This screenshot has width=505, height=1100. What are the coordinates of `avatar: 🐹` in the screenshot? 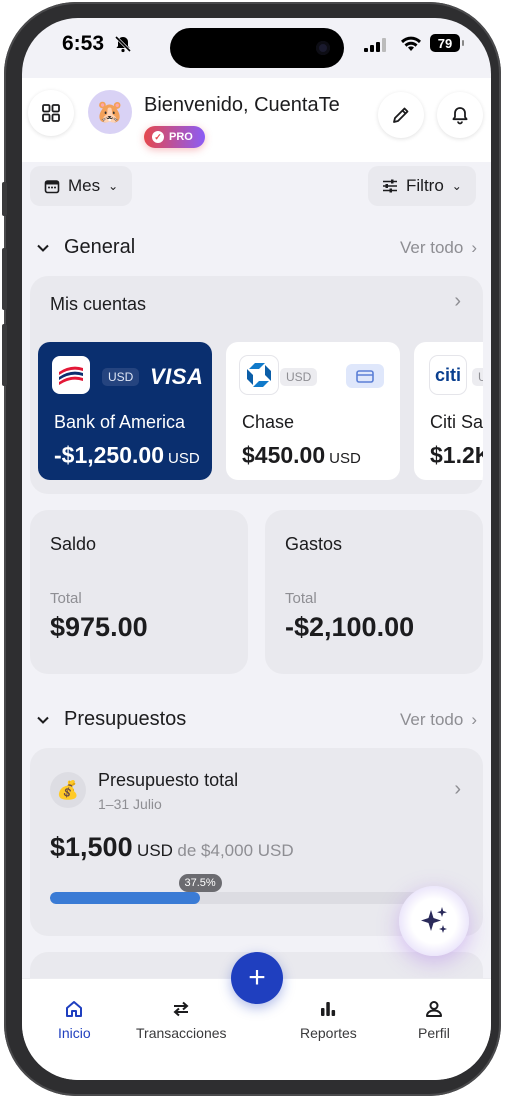 It's located at (110, 112).